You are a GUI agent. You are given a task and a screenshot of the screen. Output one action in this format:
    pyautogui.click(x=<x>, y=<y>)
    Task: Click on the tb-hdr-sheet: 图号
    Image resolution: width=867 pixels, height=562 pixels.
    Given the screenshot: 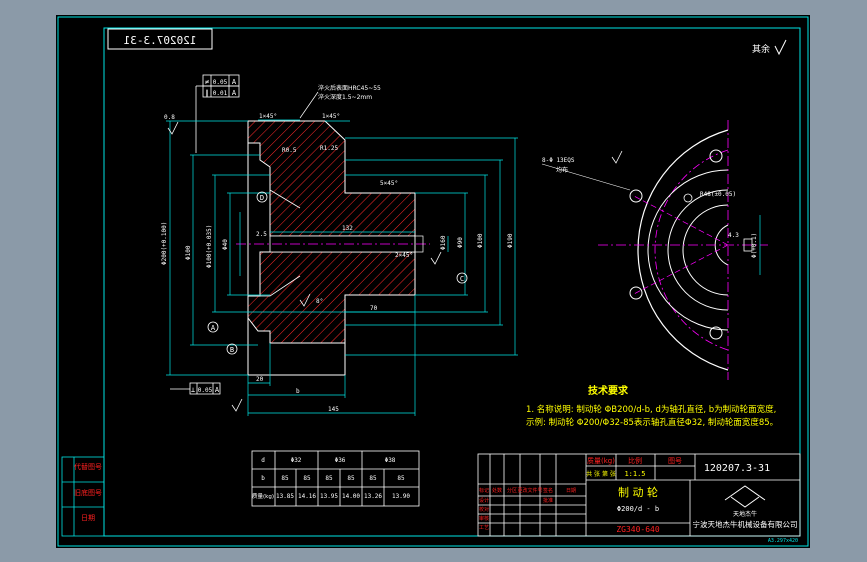 What is the action you would take?
    pyautogui.click(x=675, y=461)
    